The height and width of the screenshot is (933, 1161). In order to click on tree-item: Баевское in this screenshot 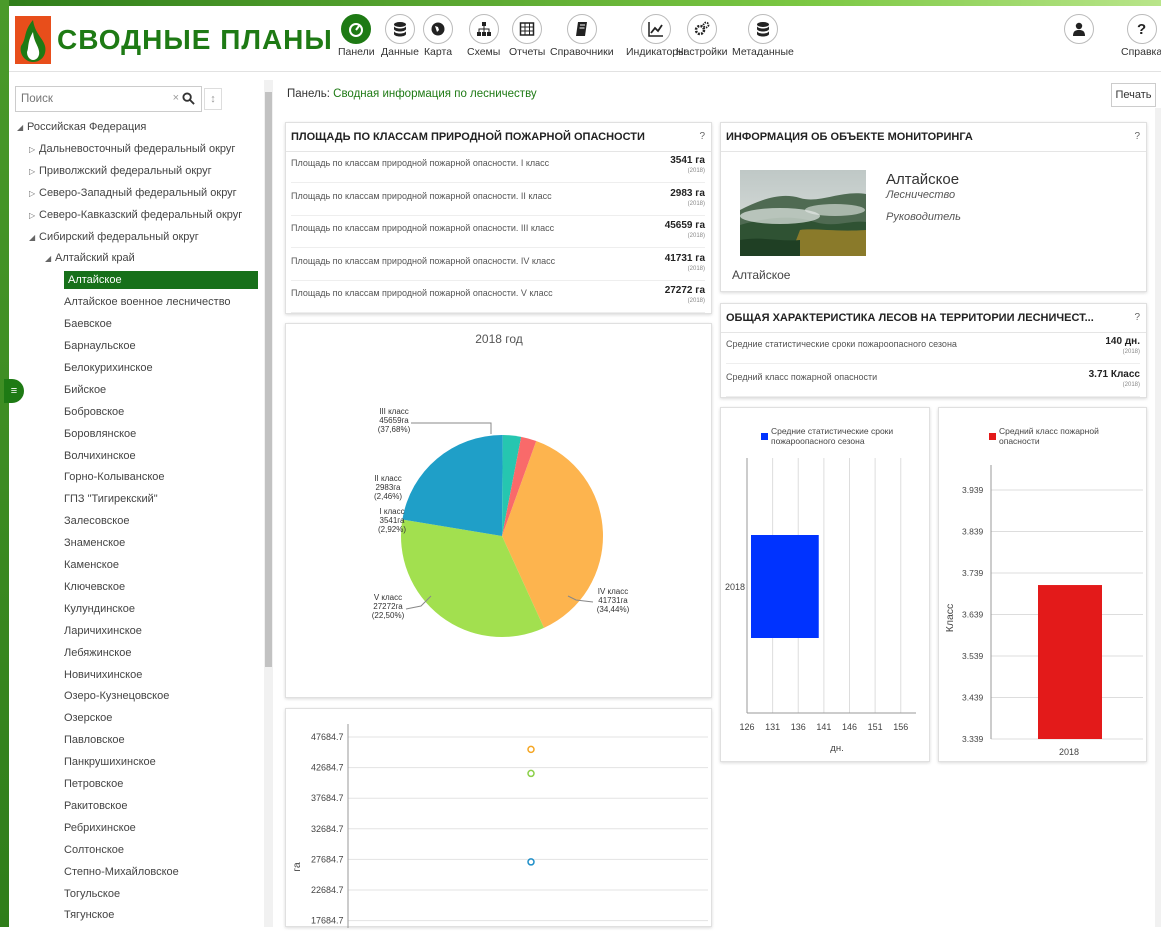, I will do `click(88, 324)`.